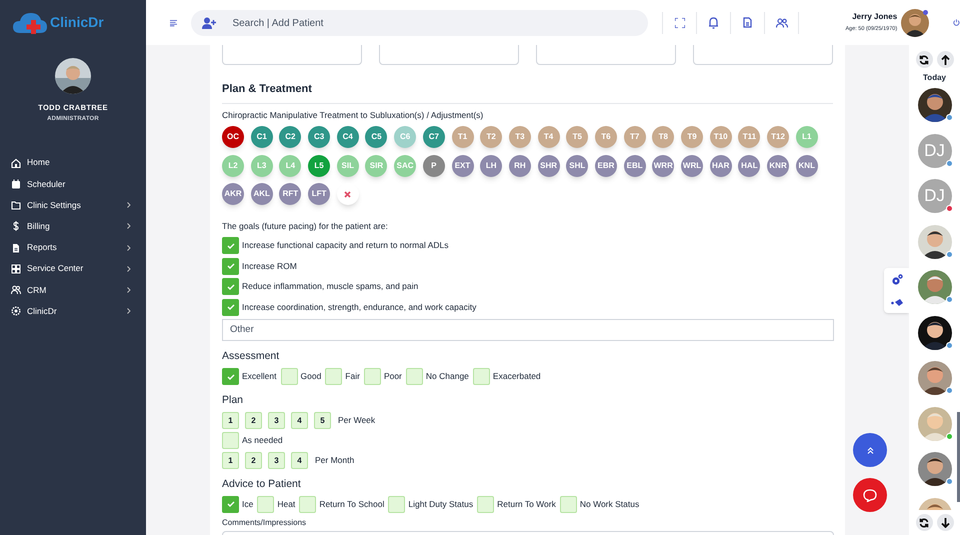 This screenshot has width=960, height=535. I want to click on segment-button: C1, so click(261, 137).